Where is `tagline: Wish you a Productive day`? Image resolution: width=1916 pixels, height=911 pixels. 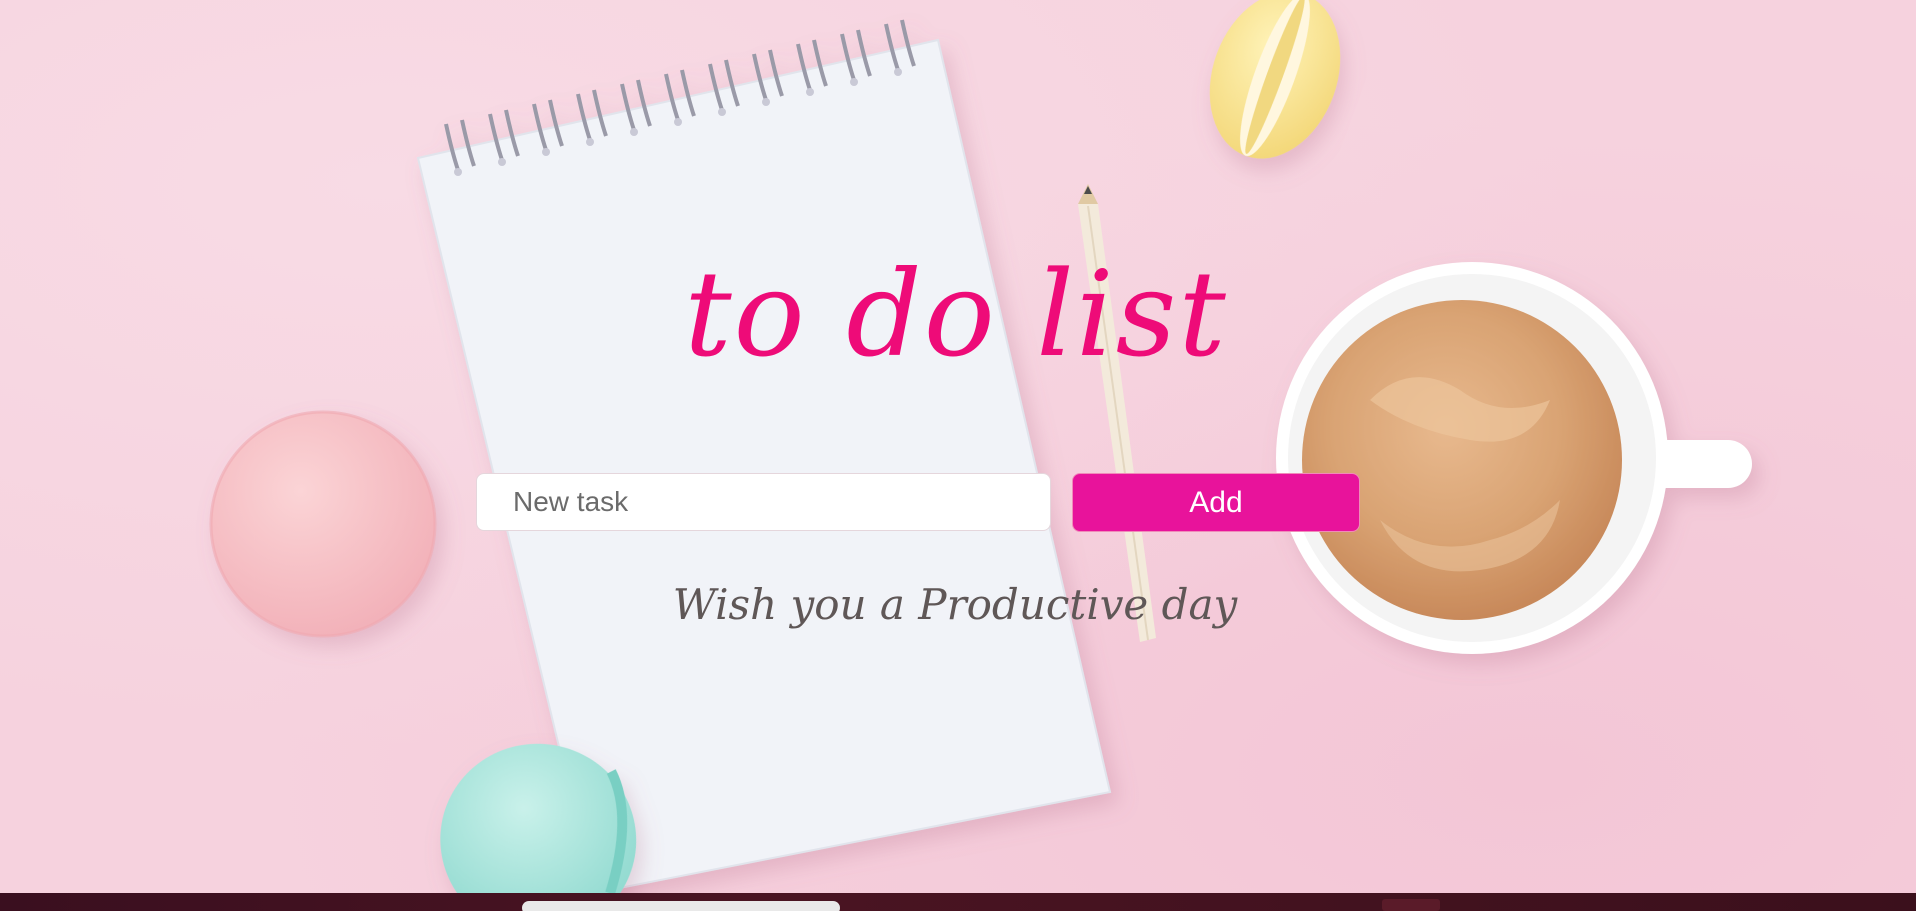
tagline: Wish you a Productive day is located at coordinates (955, 604).